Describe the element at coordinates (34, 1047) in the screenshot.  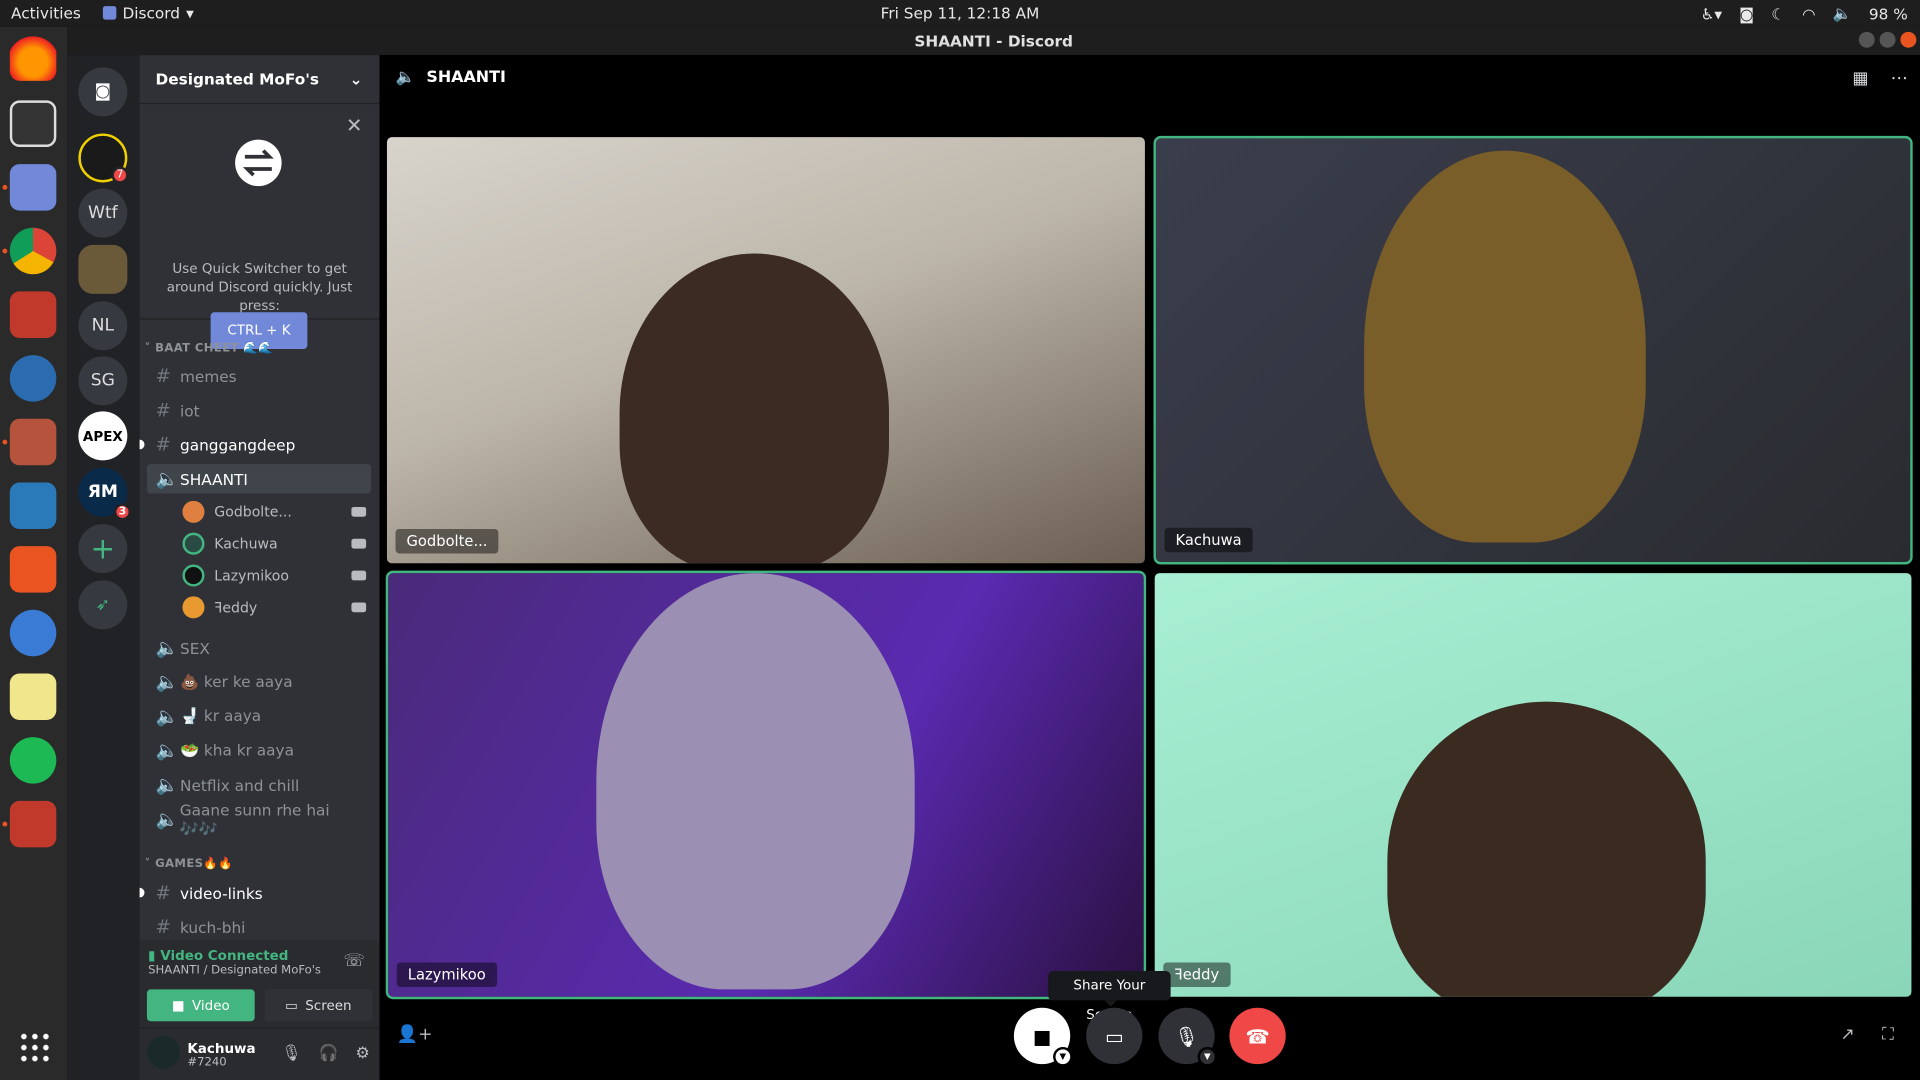
I see `show-apps-icon` at that location.